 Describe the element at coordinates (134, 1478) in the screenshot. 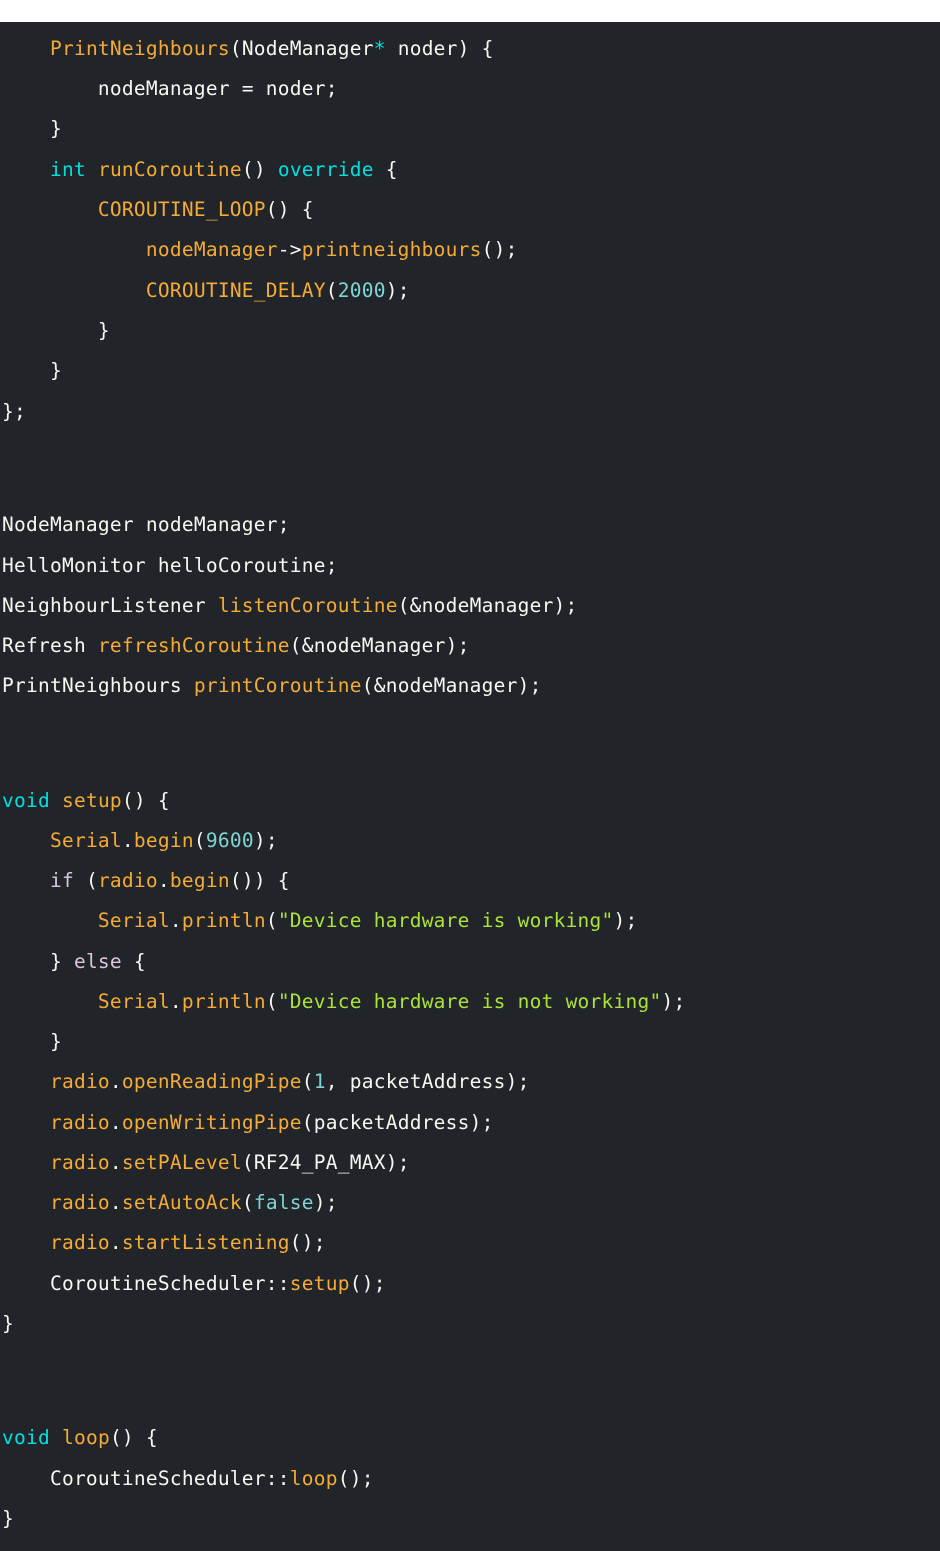

I see `code-token-plain: CoroutineScheduler` at that location.